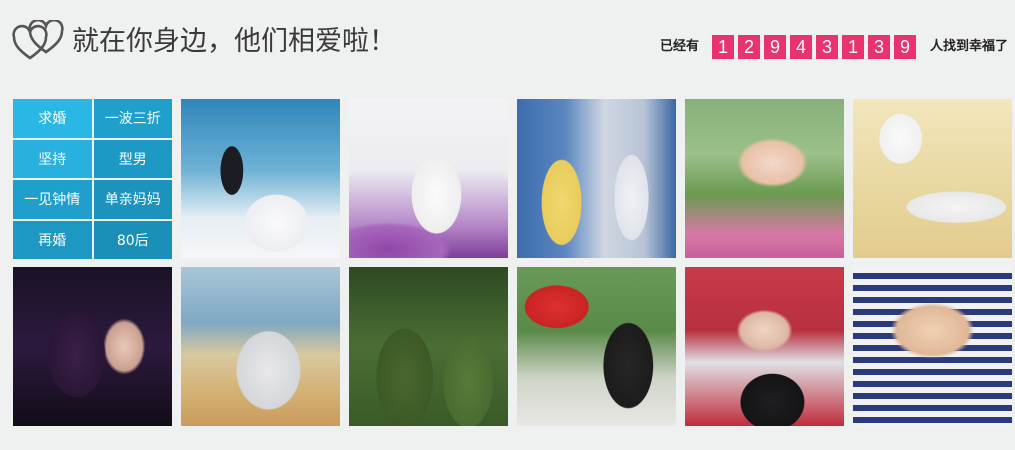 This screenshot has width=1015, height=450. I want to click on tag-remarriage: 再婚, so click(52, 239).